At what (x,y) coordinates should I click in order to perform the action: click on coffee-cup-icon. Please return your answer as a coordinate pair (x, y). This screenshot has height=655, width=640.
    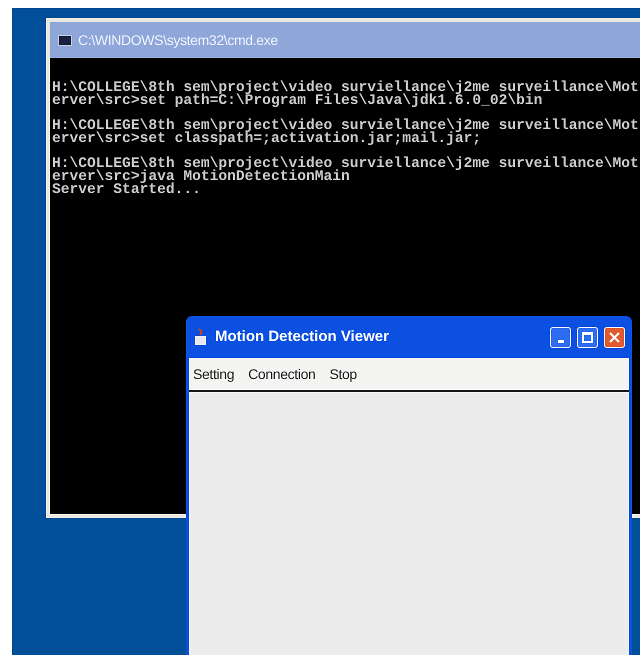
    Looking at the image, I should click on (201, 337).